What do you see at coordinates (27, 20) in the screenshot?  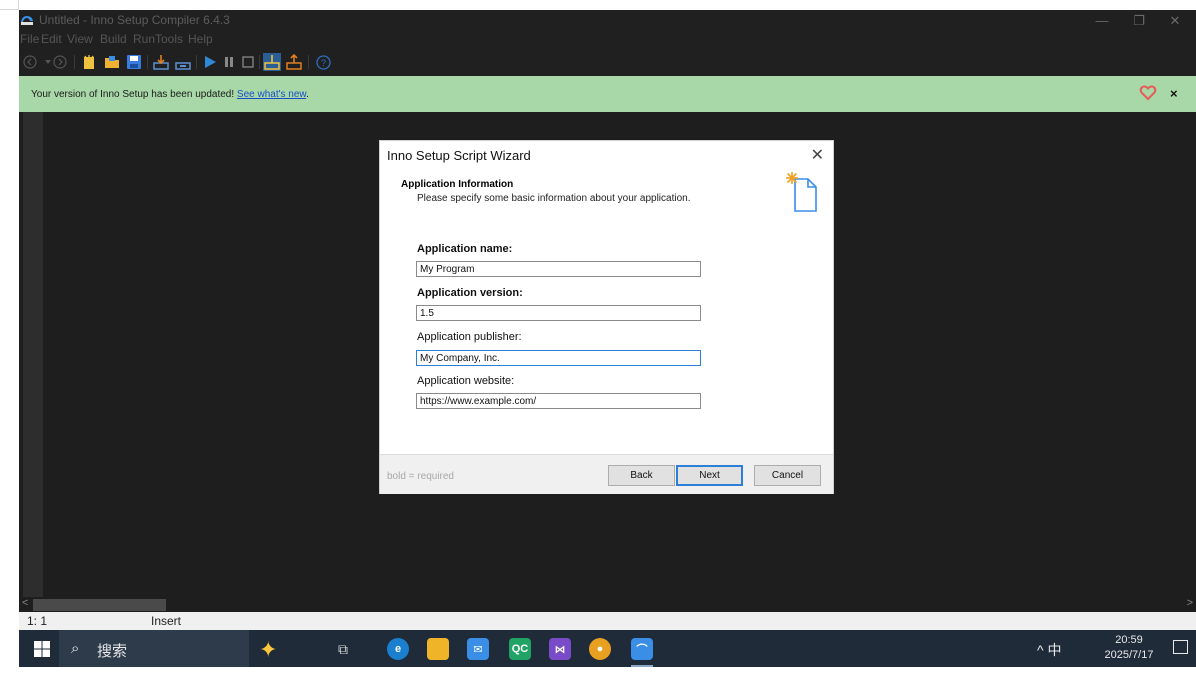 I see `inno-setup-app-icon` at bounding box center [27, 20].